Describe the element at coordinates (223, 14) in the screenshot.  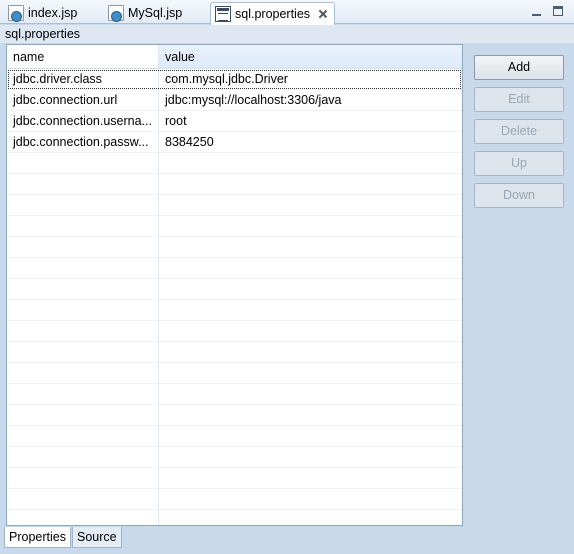
I see `properties-file-icon` at that location.